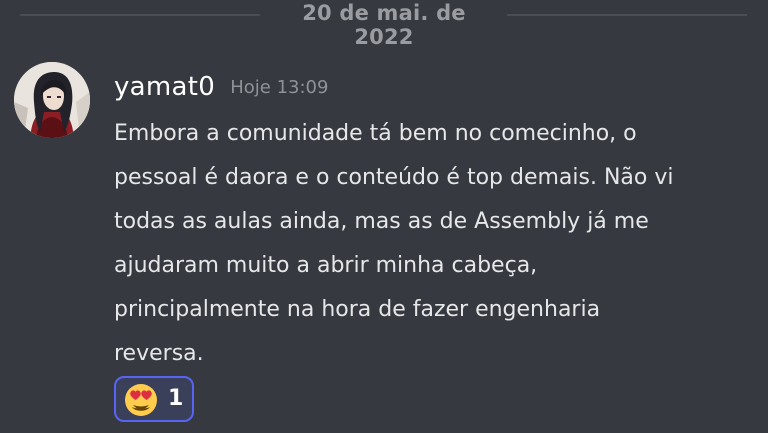  I want to click on reaction-button: 1, so click(154, 399).